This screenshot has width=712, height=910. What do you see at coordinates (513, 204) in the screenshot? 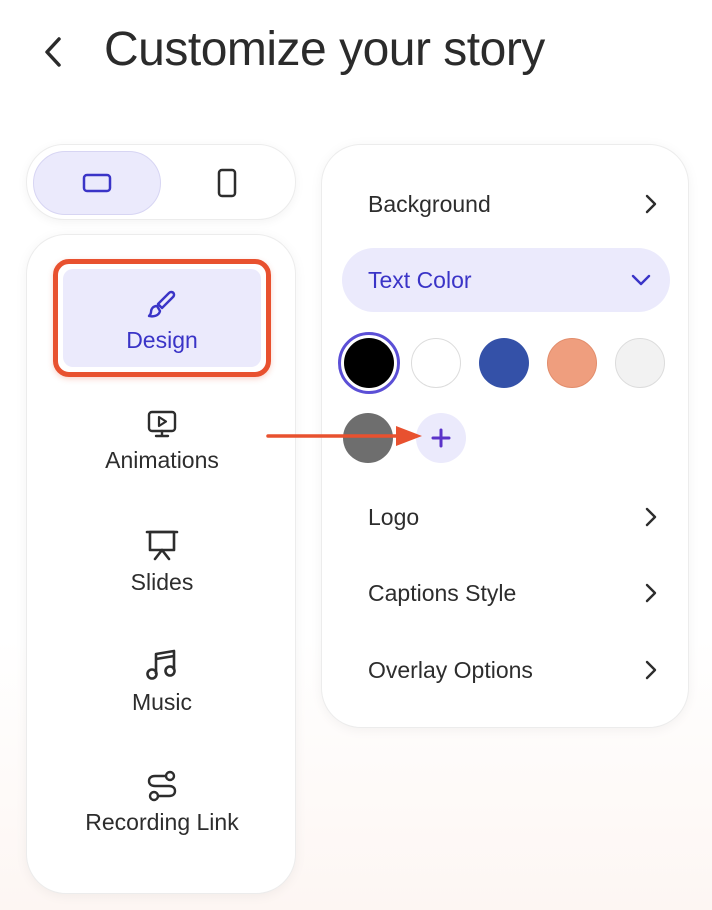
I see `background-row: Background` at bounding box center [513, 204].